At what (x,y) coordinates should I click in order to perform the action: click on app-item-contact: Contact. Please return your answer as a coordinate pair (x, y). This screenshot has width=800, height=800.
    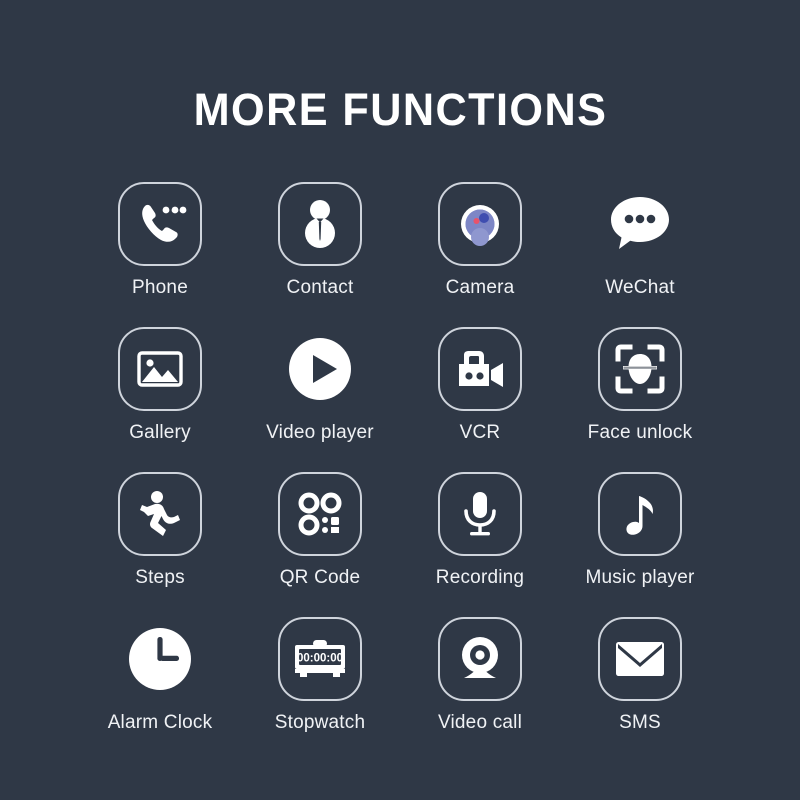
    Looking at the image, I should click on (320, 240).